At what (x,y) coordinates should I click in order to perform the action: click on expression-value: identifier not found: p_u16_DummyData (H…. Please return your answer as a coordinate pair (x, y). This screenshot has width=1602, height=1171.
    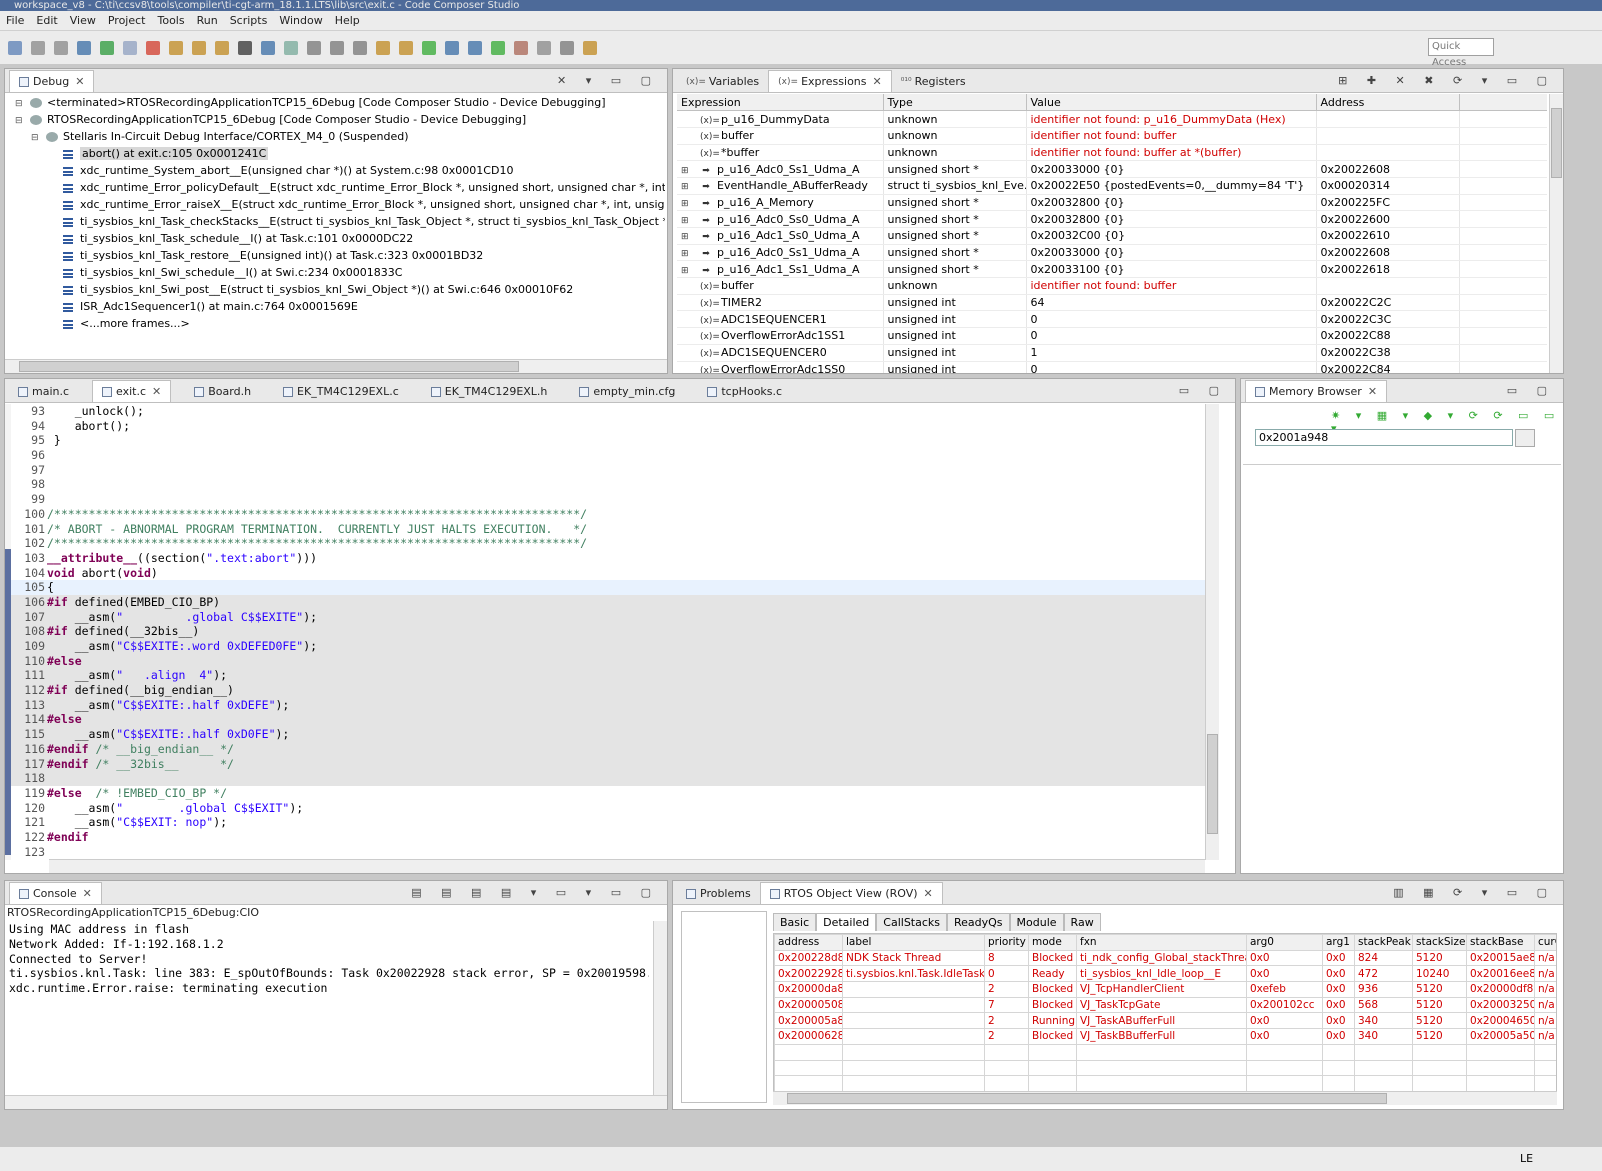
    Looking at the image, I should click on (1171, 119).